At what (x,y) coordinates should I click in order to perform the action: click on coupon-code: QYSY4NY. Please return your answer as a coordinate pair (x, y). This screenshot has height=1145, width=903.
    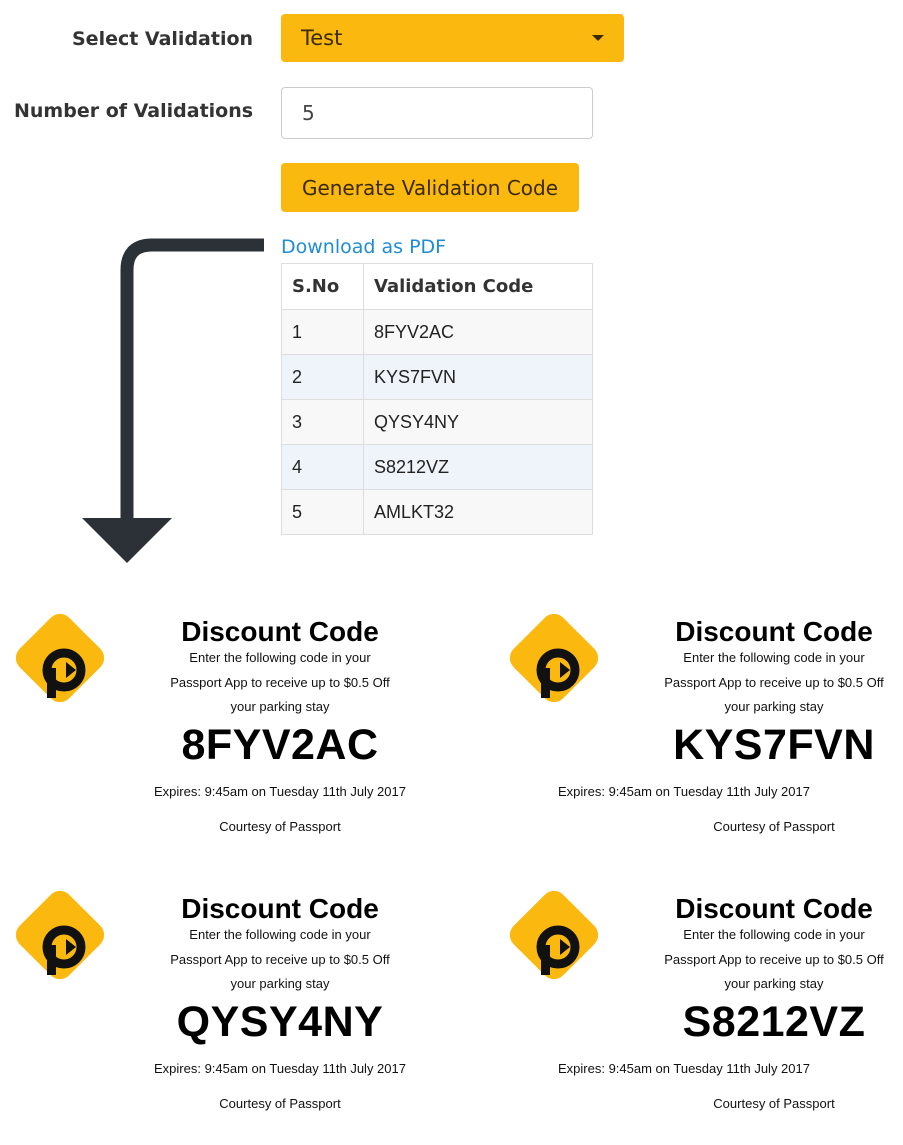
    Looking at the image, I should click on (280, 1022).